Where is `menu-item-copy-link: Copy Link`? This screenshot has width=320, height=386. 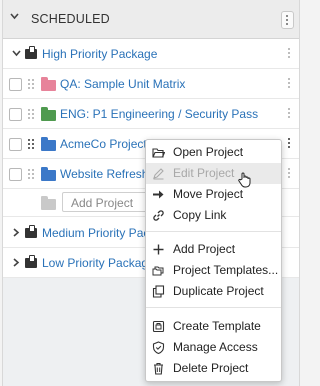 menu-item-copy-link: Copy Link is located at coordinates (213, 215).